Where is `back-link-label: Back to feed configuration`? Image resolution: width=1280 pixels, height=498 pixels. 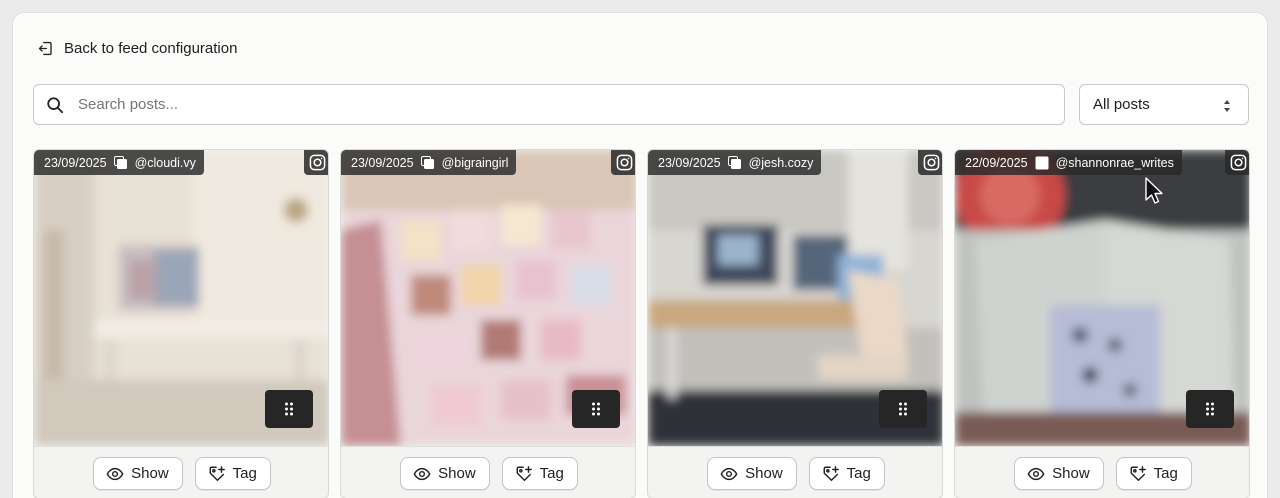 back-link-label: Back to feed configuration is located at coordinates (151, 48).